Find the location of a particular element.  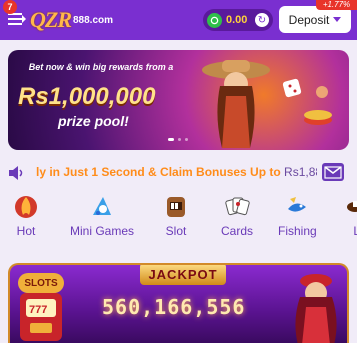

whatsapp-icon is located at coordinates (214, 20).